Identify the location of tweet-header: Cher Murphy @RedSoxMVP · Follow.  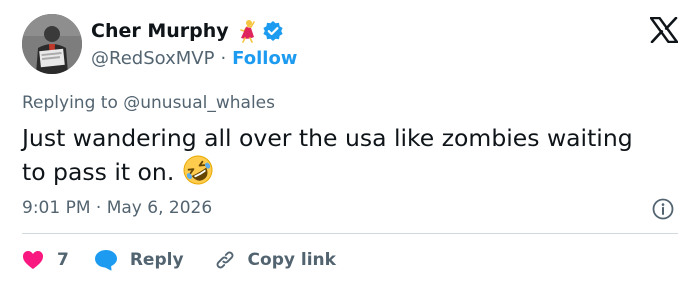
(194, 43).